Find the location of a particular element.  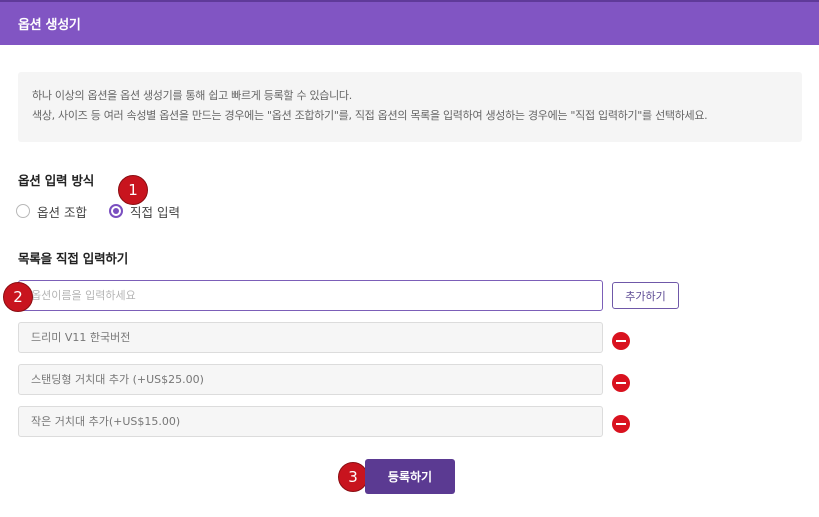

page-title: 옵션 생성기 is located at coordinates (49, 25).